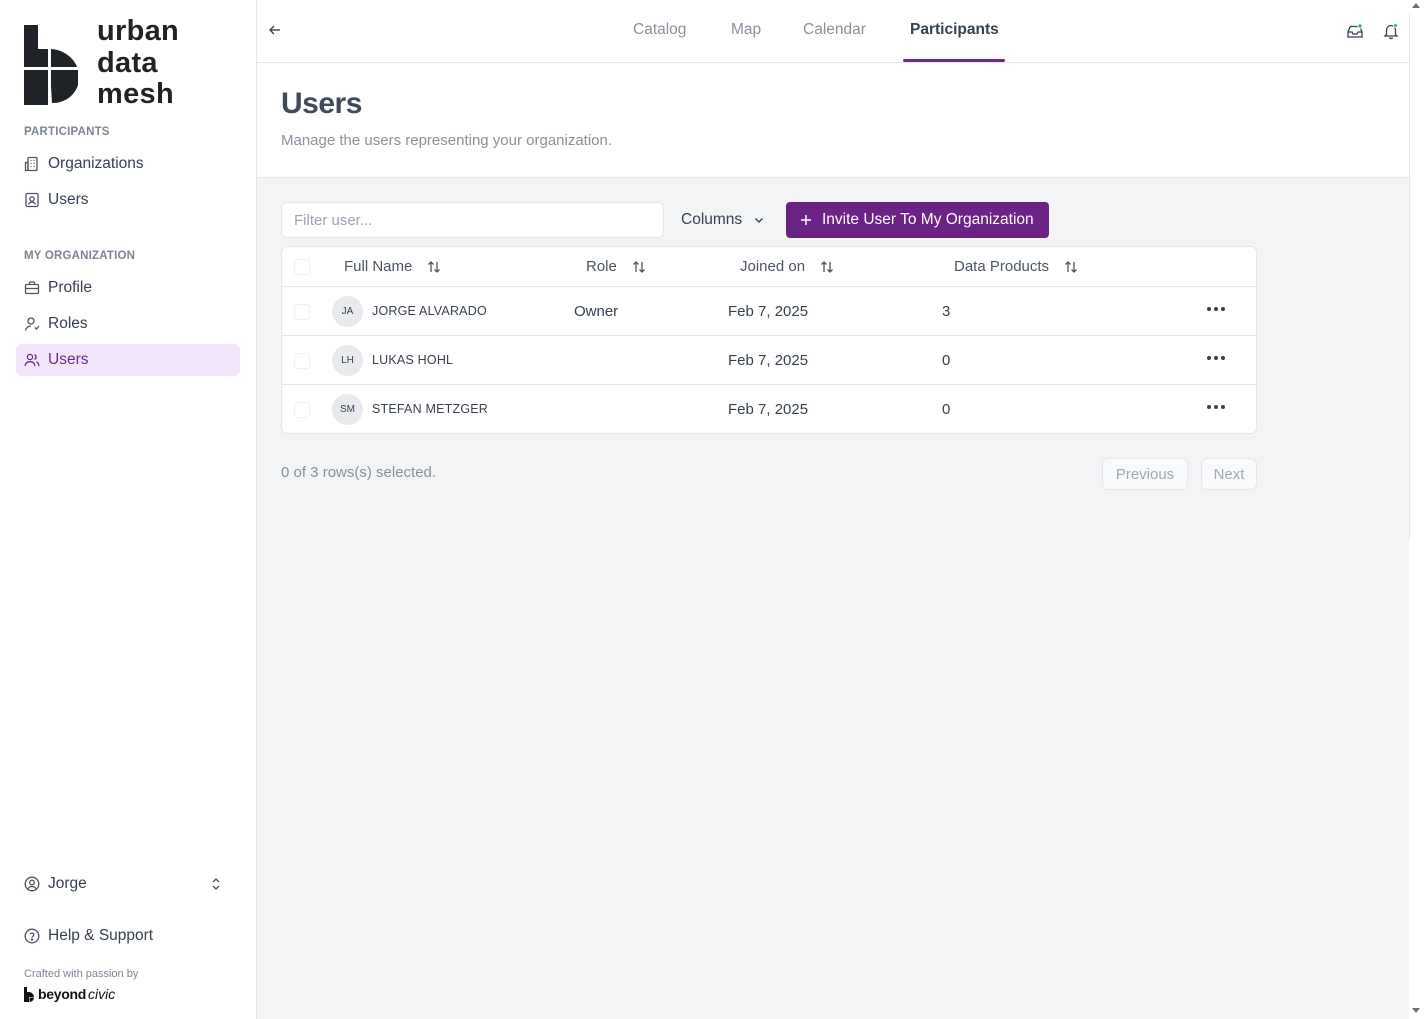 The width and height of the screenshot is (1424, 1019). I want to click on beyond-civic-logo: beyond civic, so click(69, 994).